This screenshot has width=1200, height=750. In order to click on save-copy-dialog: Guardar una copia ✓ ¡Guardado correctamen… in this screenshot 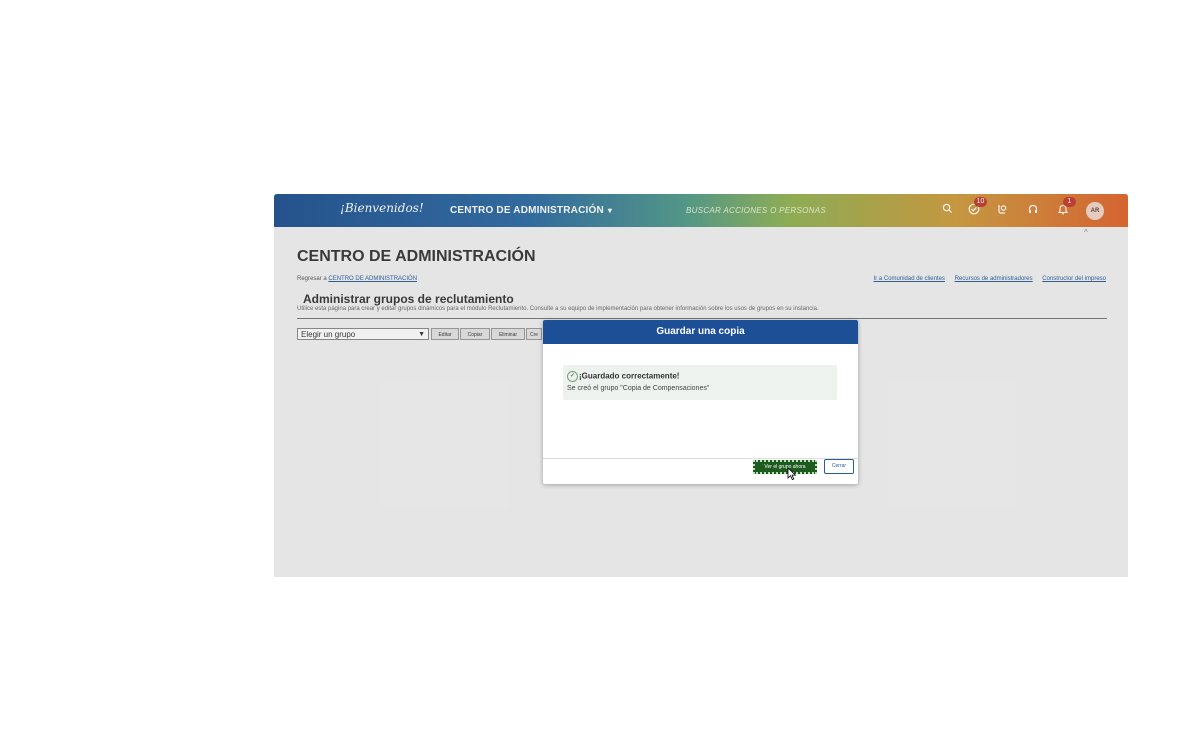, I will do `click(700, 402)`.